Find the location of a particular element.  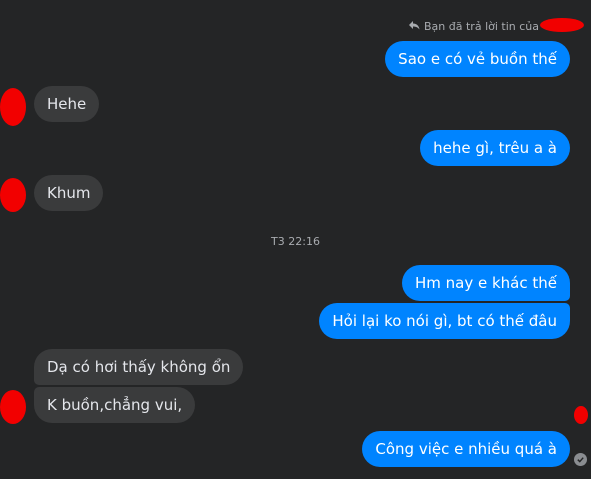

message-outgoing: Hm nay e khác thế is located at coordinates (485, 283).